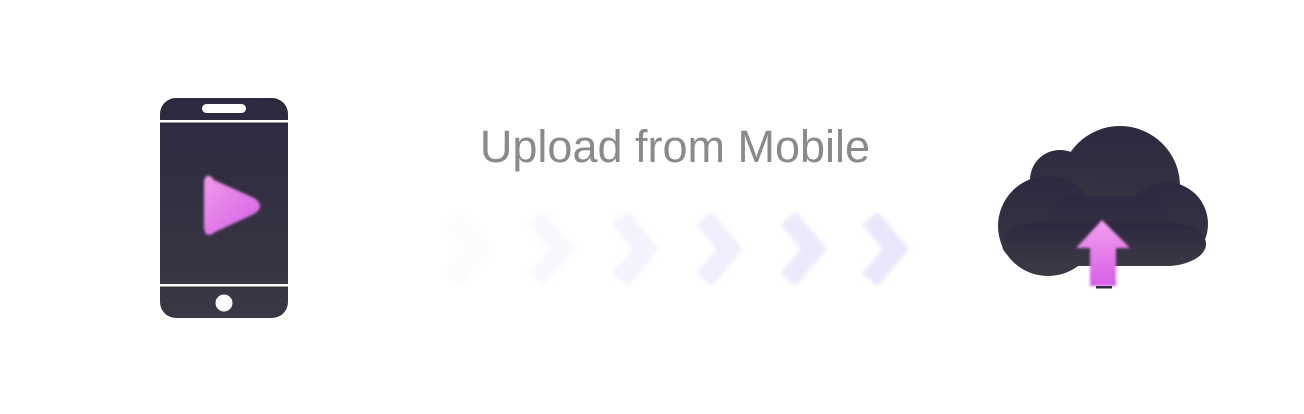 The image size is (1304, 414). I want to click on cloud-upload-icon, so click(1104, 208).